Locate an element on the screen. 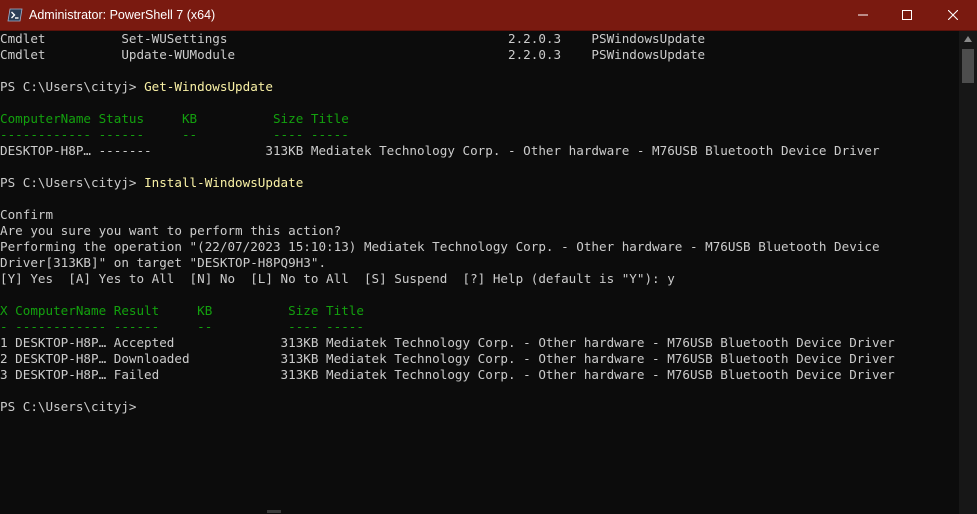  terminal-prompt-line: PS C:\Users\cityj> Install-WindowsUpdate is located at coordinates (151, 183).